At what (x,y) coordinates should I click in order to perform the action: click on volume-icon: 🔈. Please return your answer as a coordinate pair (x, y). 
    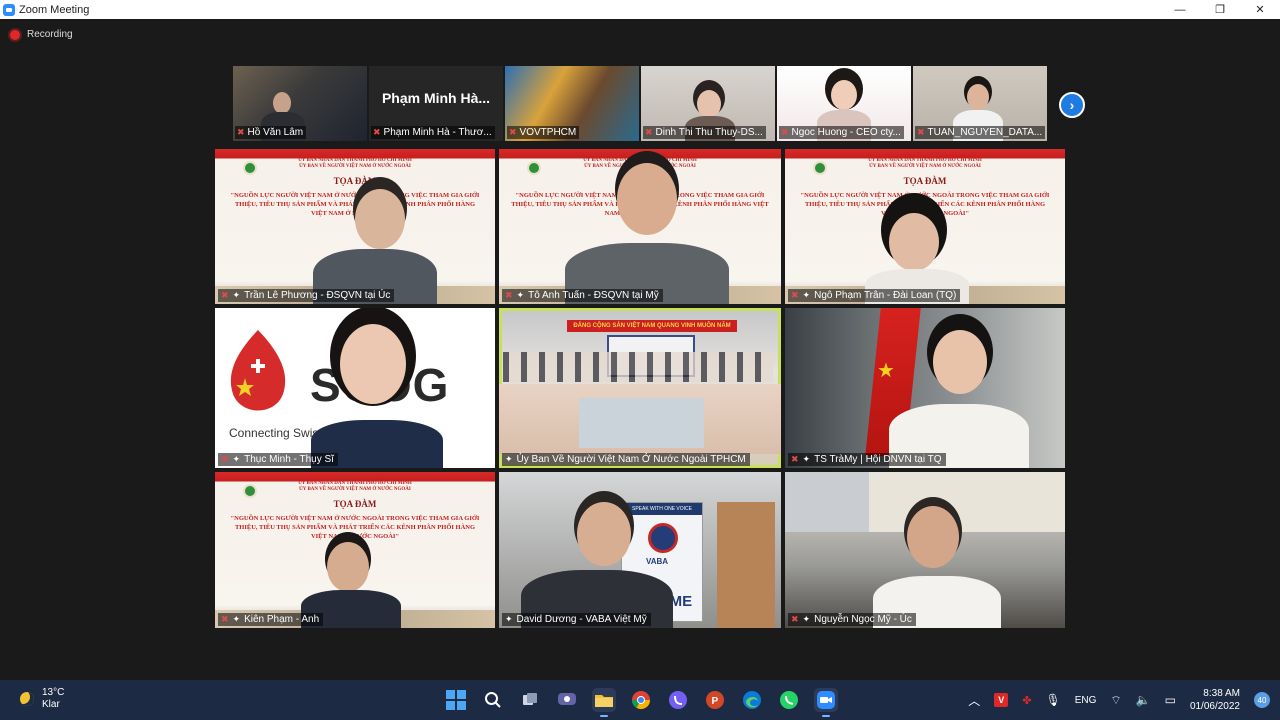
    Looking at the image, I should click on (1143, 700).